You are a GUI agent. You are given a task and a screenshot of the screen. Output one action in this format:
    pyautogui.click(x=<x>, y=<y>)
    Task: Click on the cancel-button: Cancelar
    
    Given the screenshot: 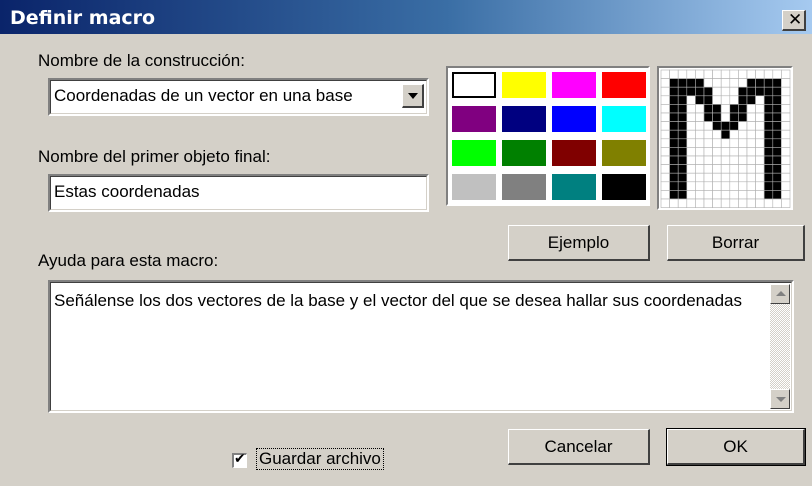 What is the action you would take?
    pyautogui.click(x=579, y=447)
    